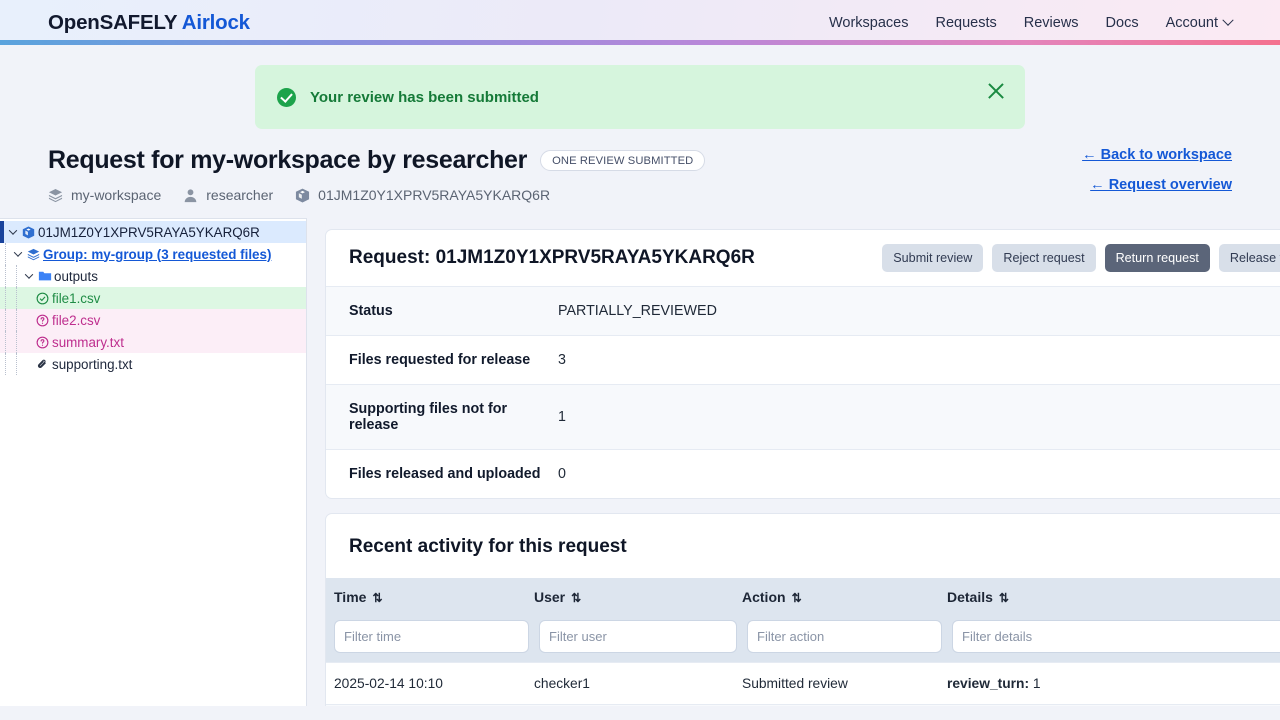  I want to click on cell-details, so click(1113, 705).